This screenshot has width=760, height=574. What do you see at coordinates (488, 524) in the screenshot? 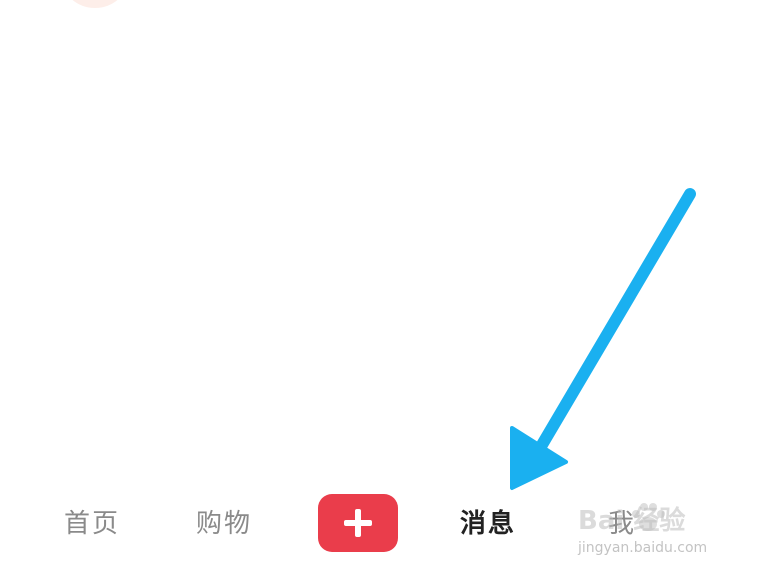
I see `tab-messages: 消息` at bounding box center [488, 524].